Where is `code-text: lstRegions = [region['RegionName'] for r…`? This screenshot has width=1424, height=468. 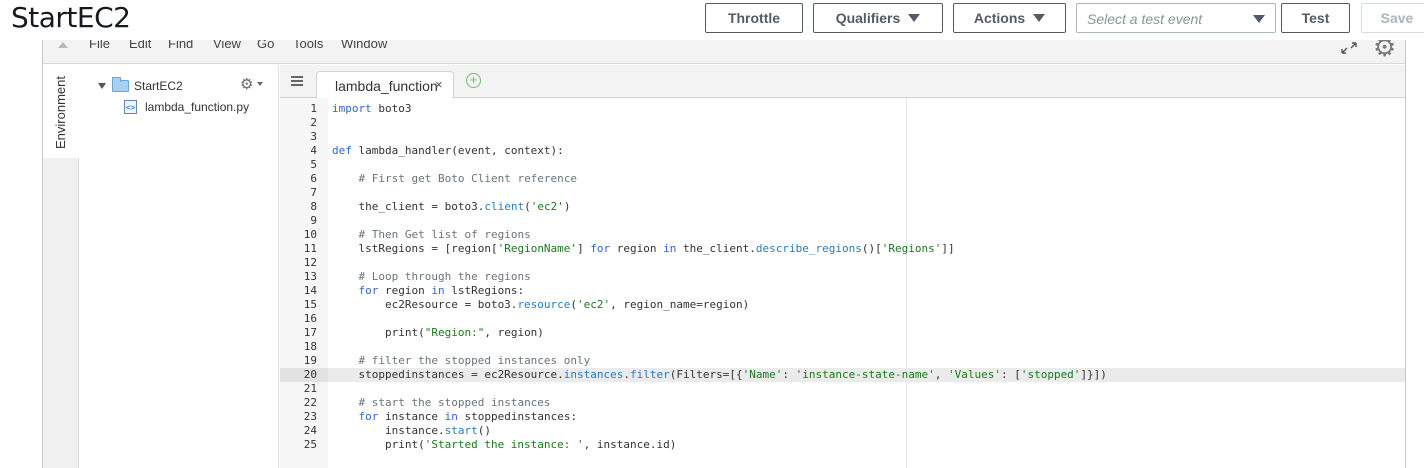 code-text: lstRegions = [region['RegionName'] for r… is located at coordinates (643, 248).